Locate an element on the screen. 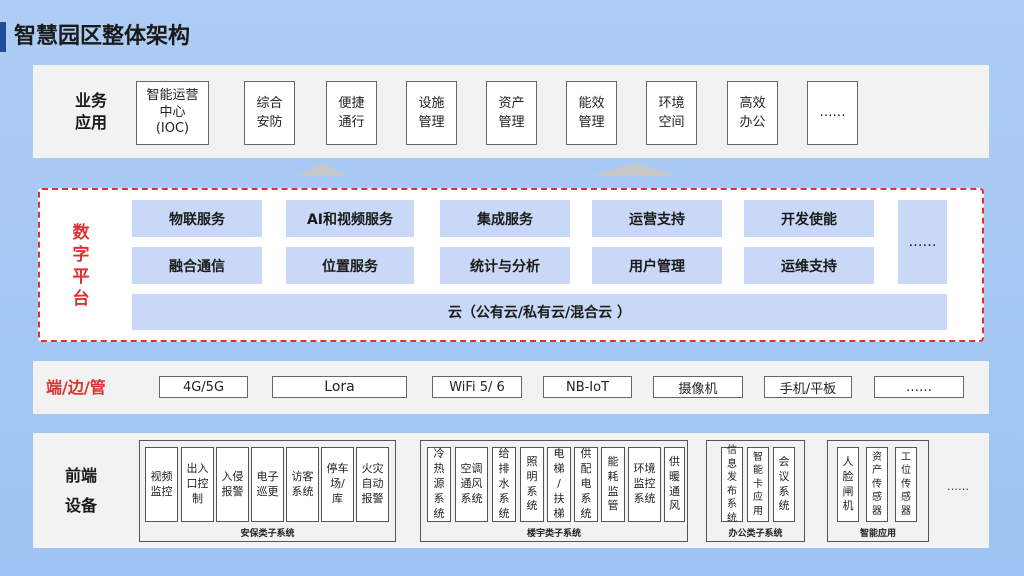 The width and height of the screenshot is (1024, 576). service-iot: 物联服务 is located at coordinates (197, 218).